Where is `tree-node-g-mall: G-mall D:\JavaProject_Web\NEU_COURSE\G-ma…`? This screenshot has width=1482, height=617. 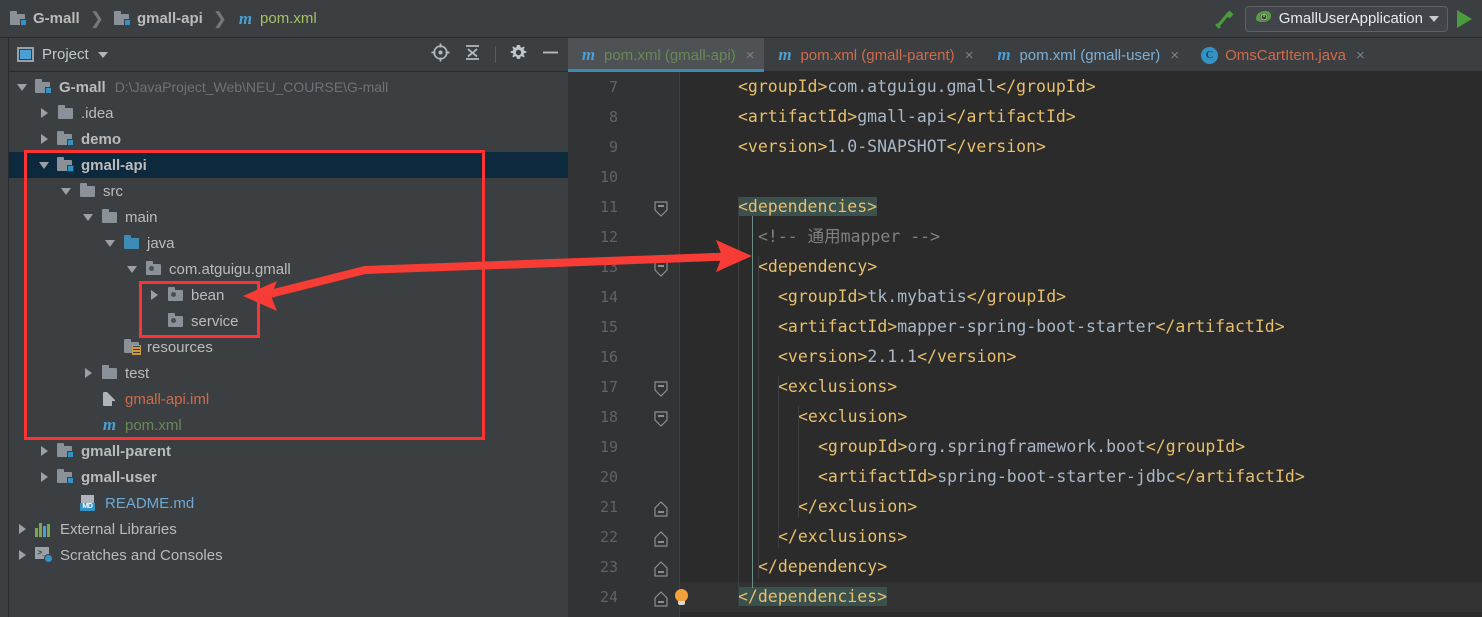 tree-node-g-mall: G-mall D:\JavaProject_Web\NEU_COURSE\G-ma… is located at coordinates (288, 87).